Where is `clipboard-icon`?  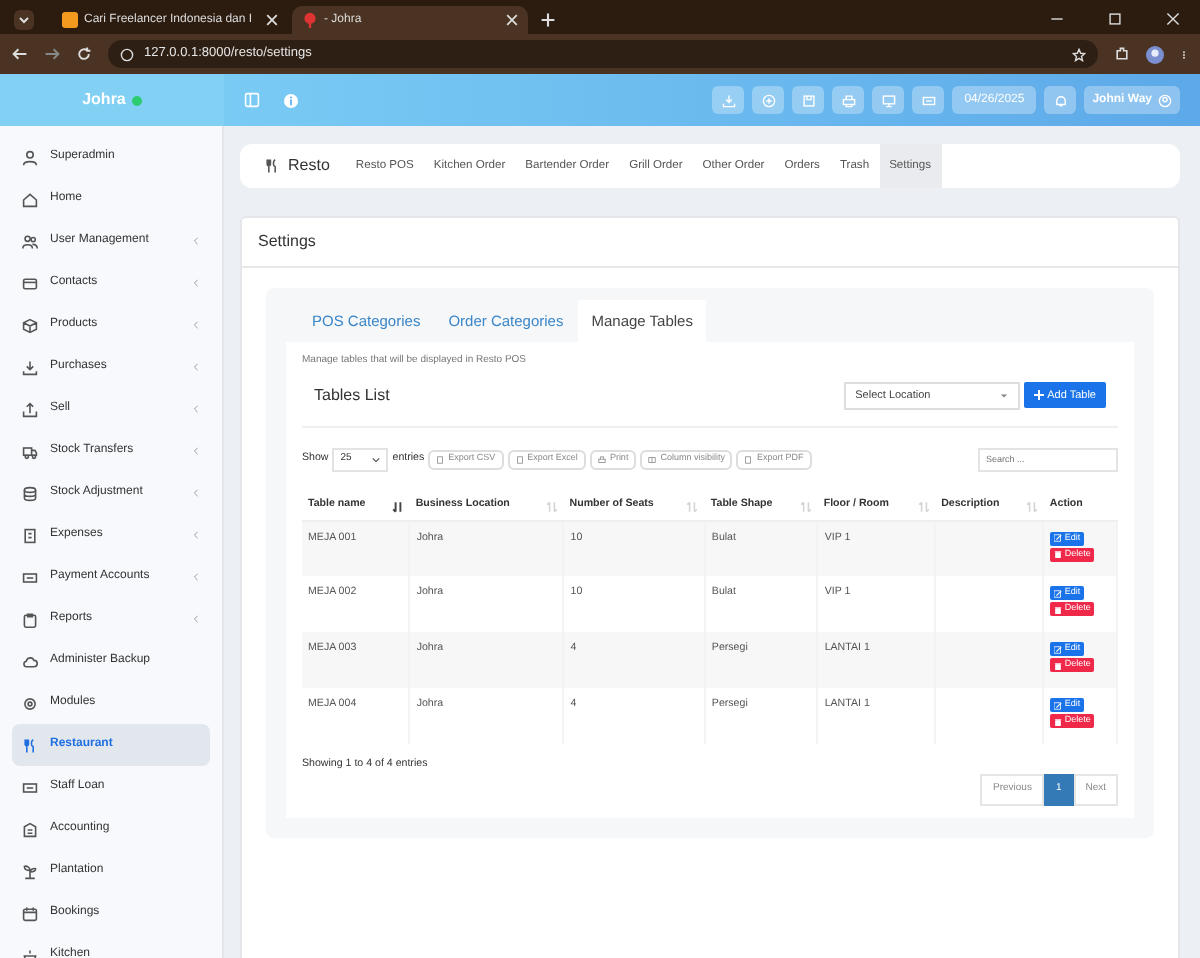 clipboard-icon is located at coordinates (30, 619).